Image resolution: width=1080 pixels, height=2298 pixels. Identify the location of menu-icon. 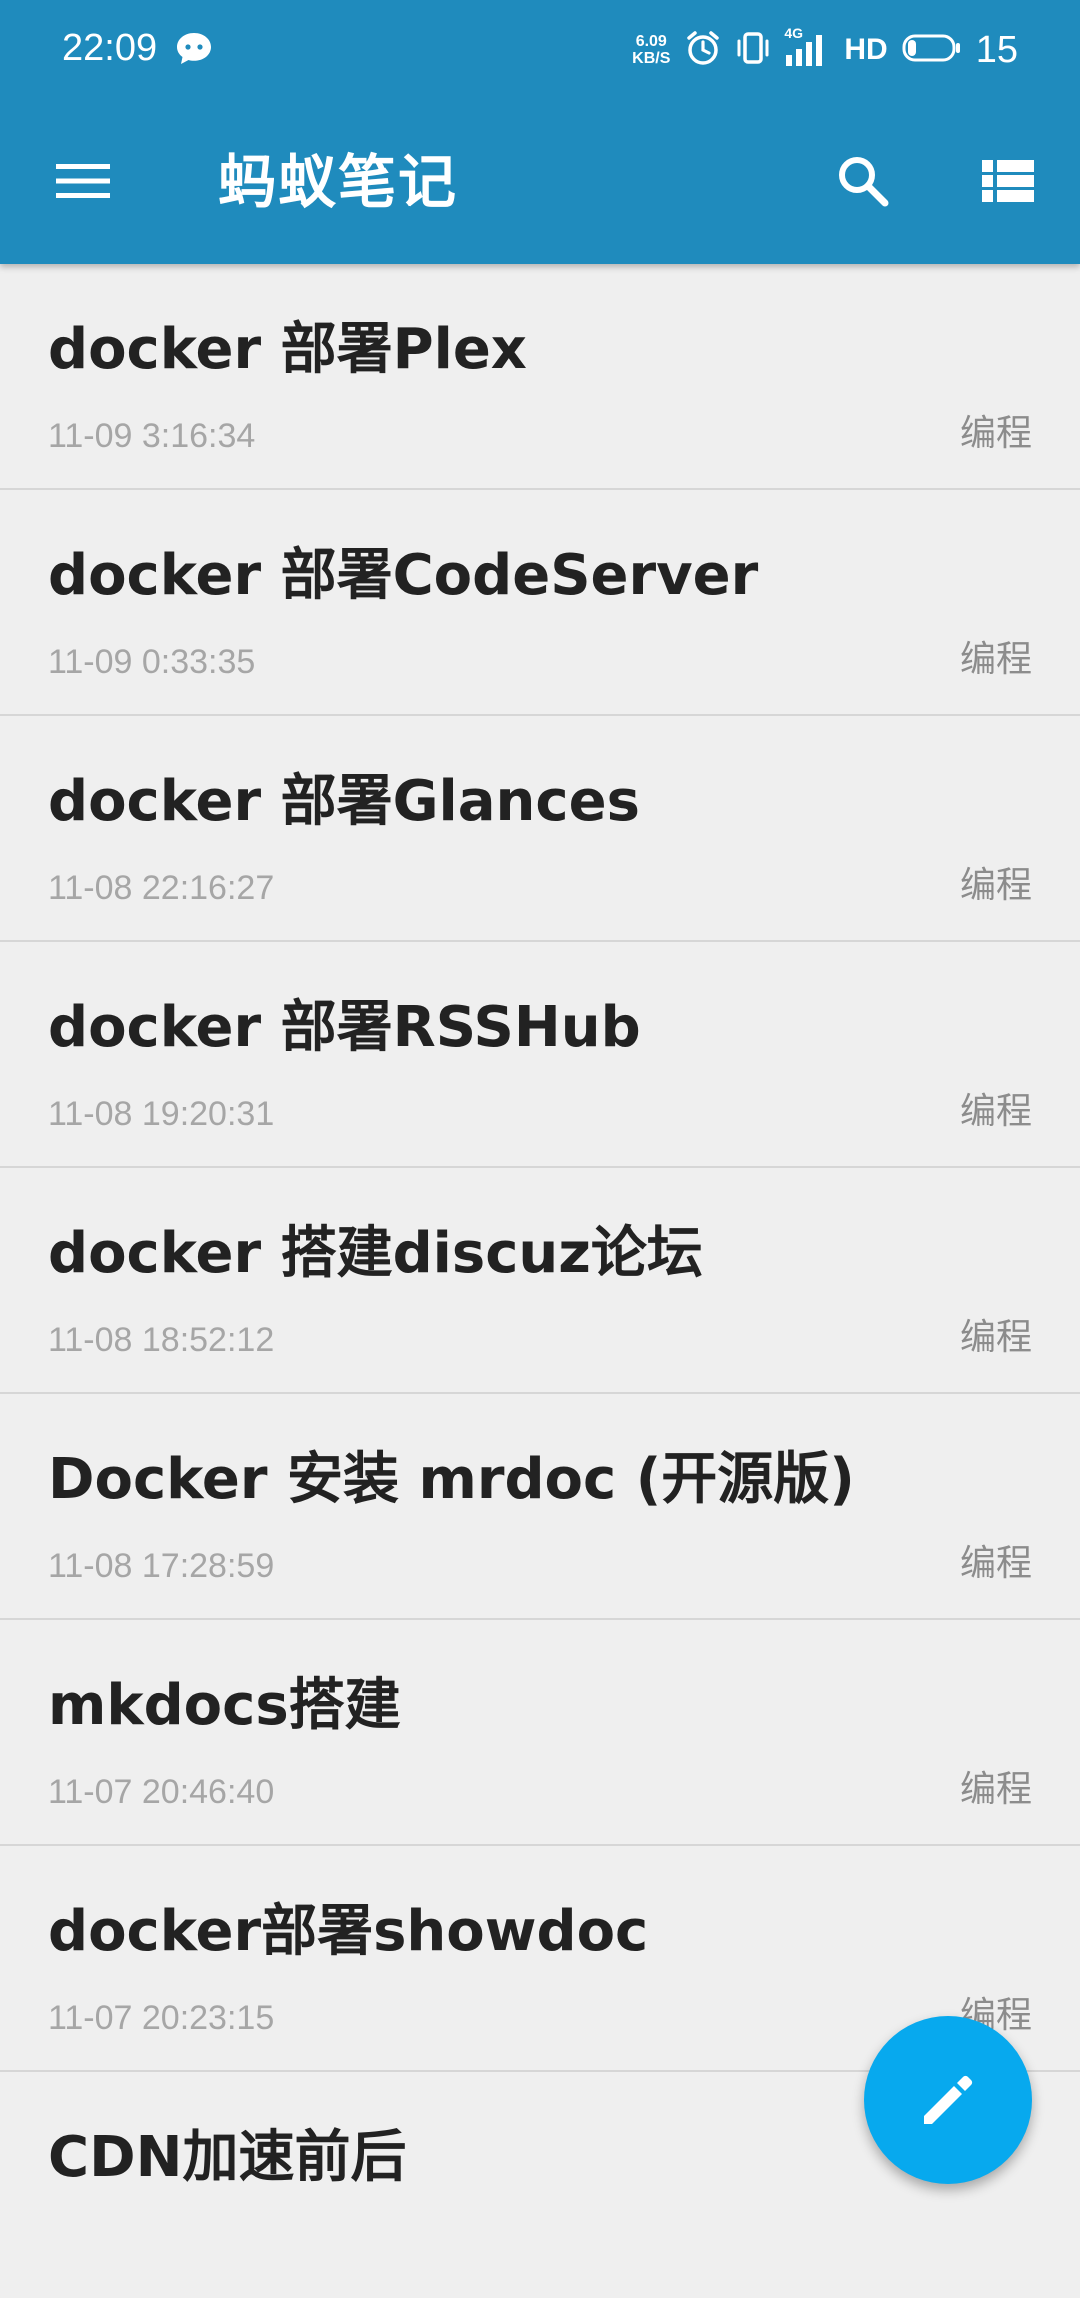
(83, 181).